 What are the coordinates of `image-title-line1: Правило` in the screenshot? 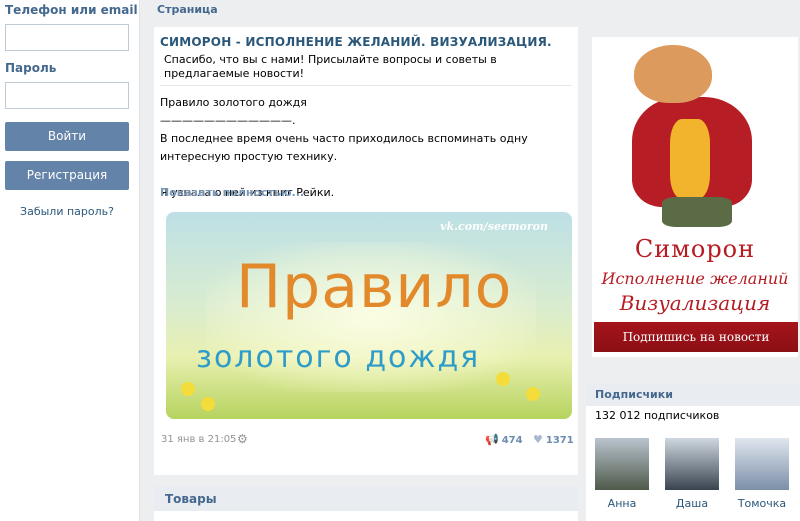 It's located at (374, 287).